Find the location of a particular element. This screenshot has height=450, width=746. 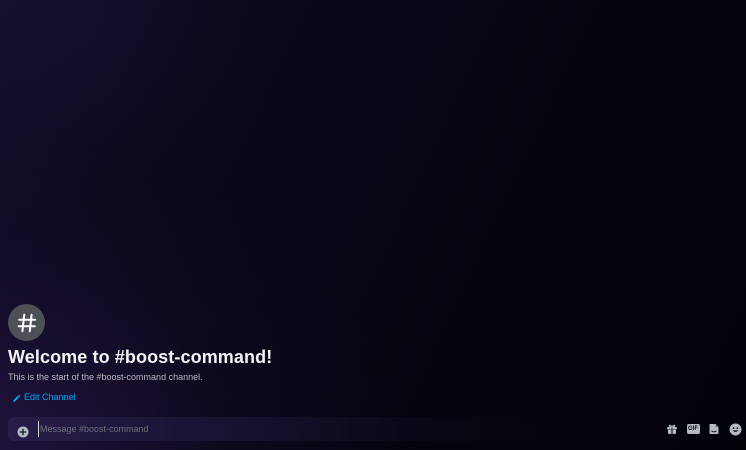

pencil-icon is located at coordinates (16, 397).